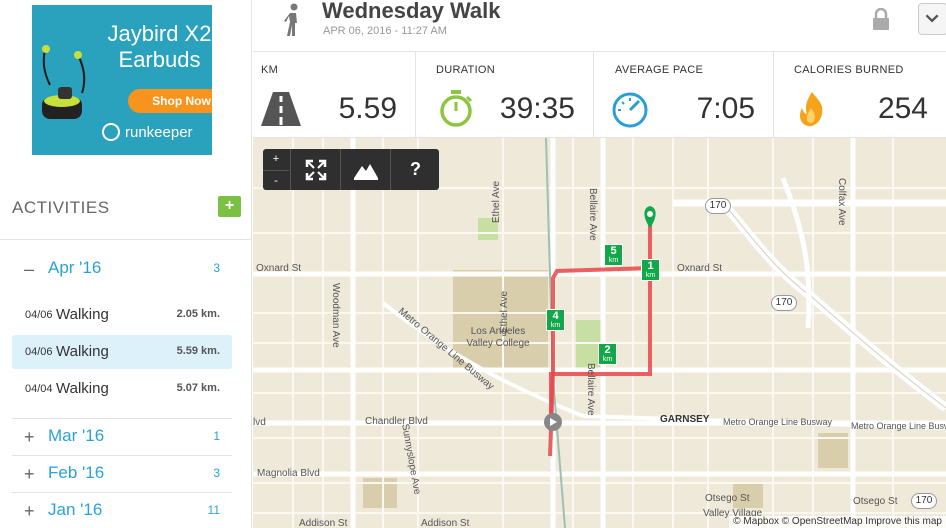 The image size is (946, 528). Describe the element at coordinates (270, 70) in the screenshot. I see `stat-label: KM` at that location.